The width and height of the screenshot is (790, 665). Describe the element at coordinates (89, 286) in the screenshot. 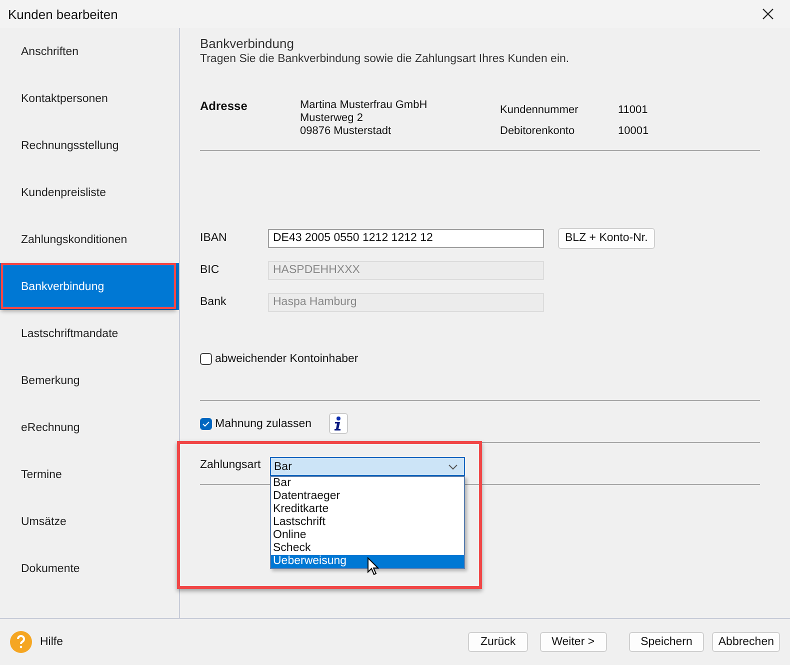

I see `sidebar-item: Bankverbindung` at that location.